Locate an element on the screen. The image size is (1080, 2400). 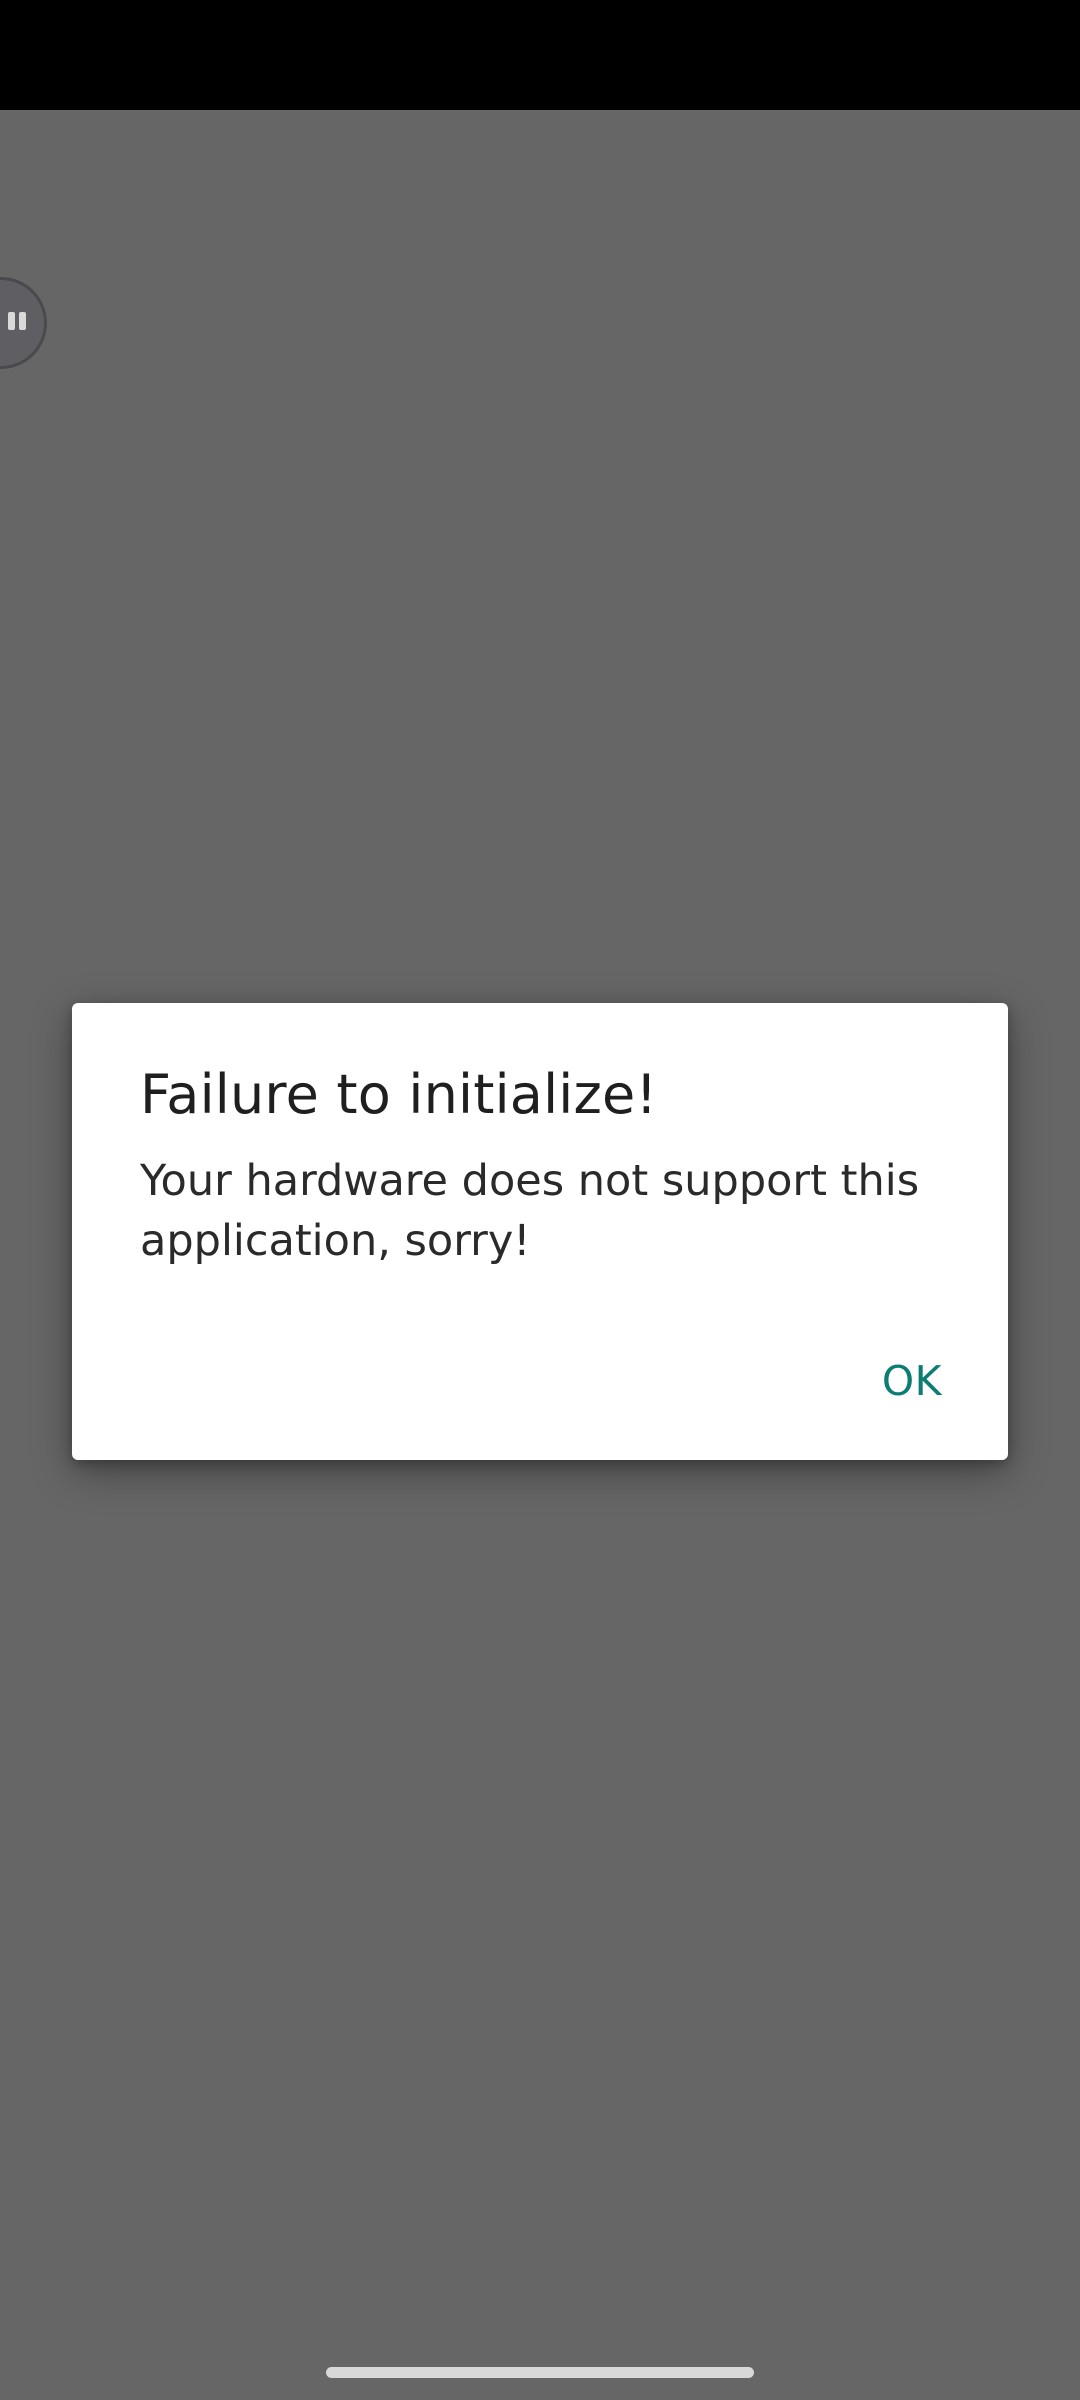
ok-button: OK is located at coordinates (912, 1381).